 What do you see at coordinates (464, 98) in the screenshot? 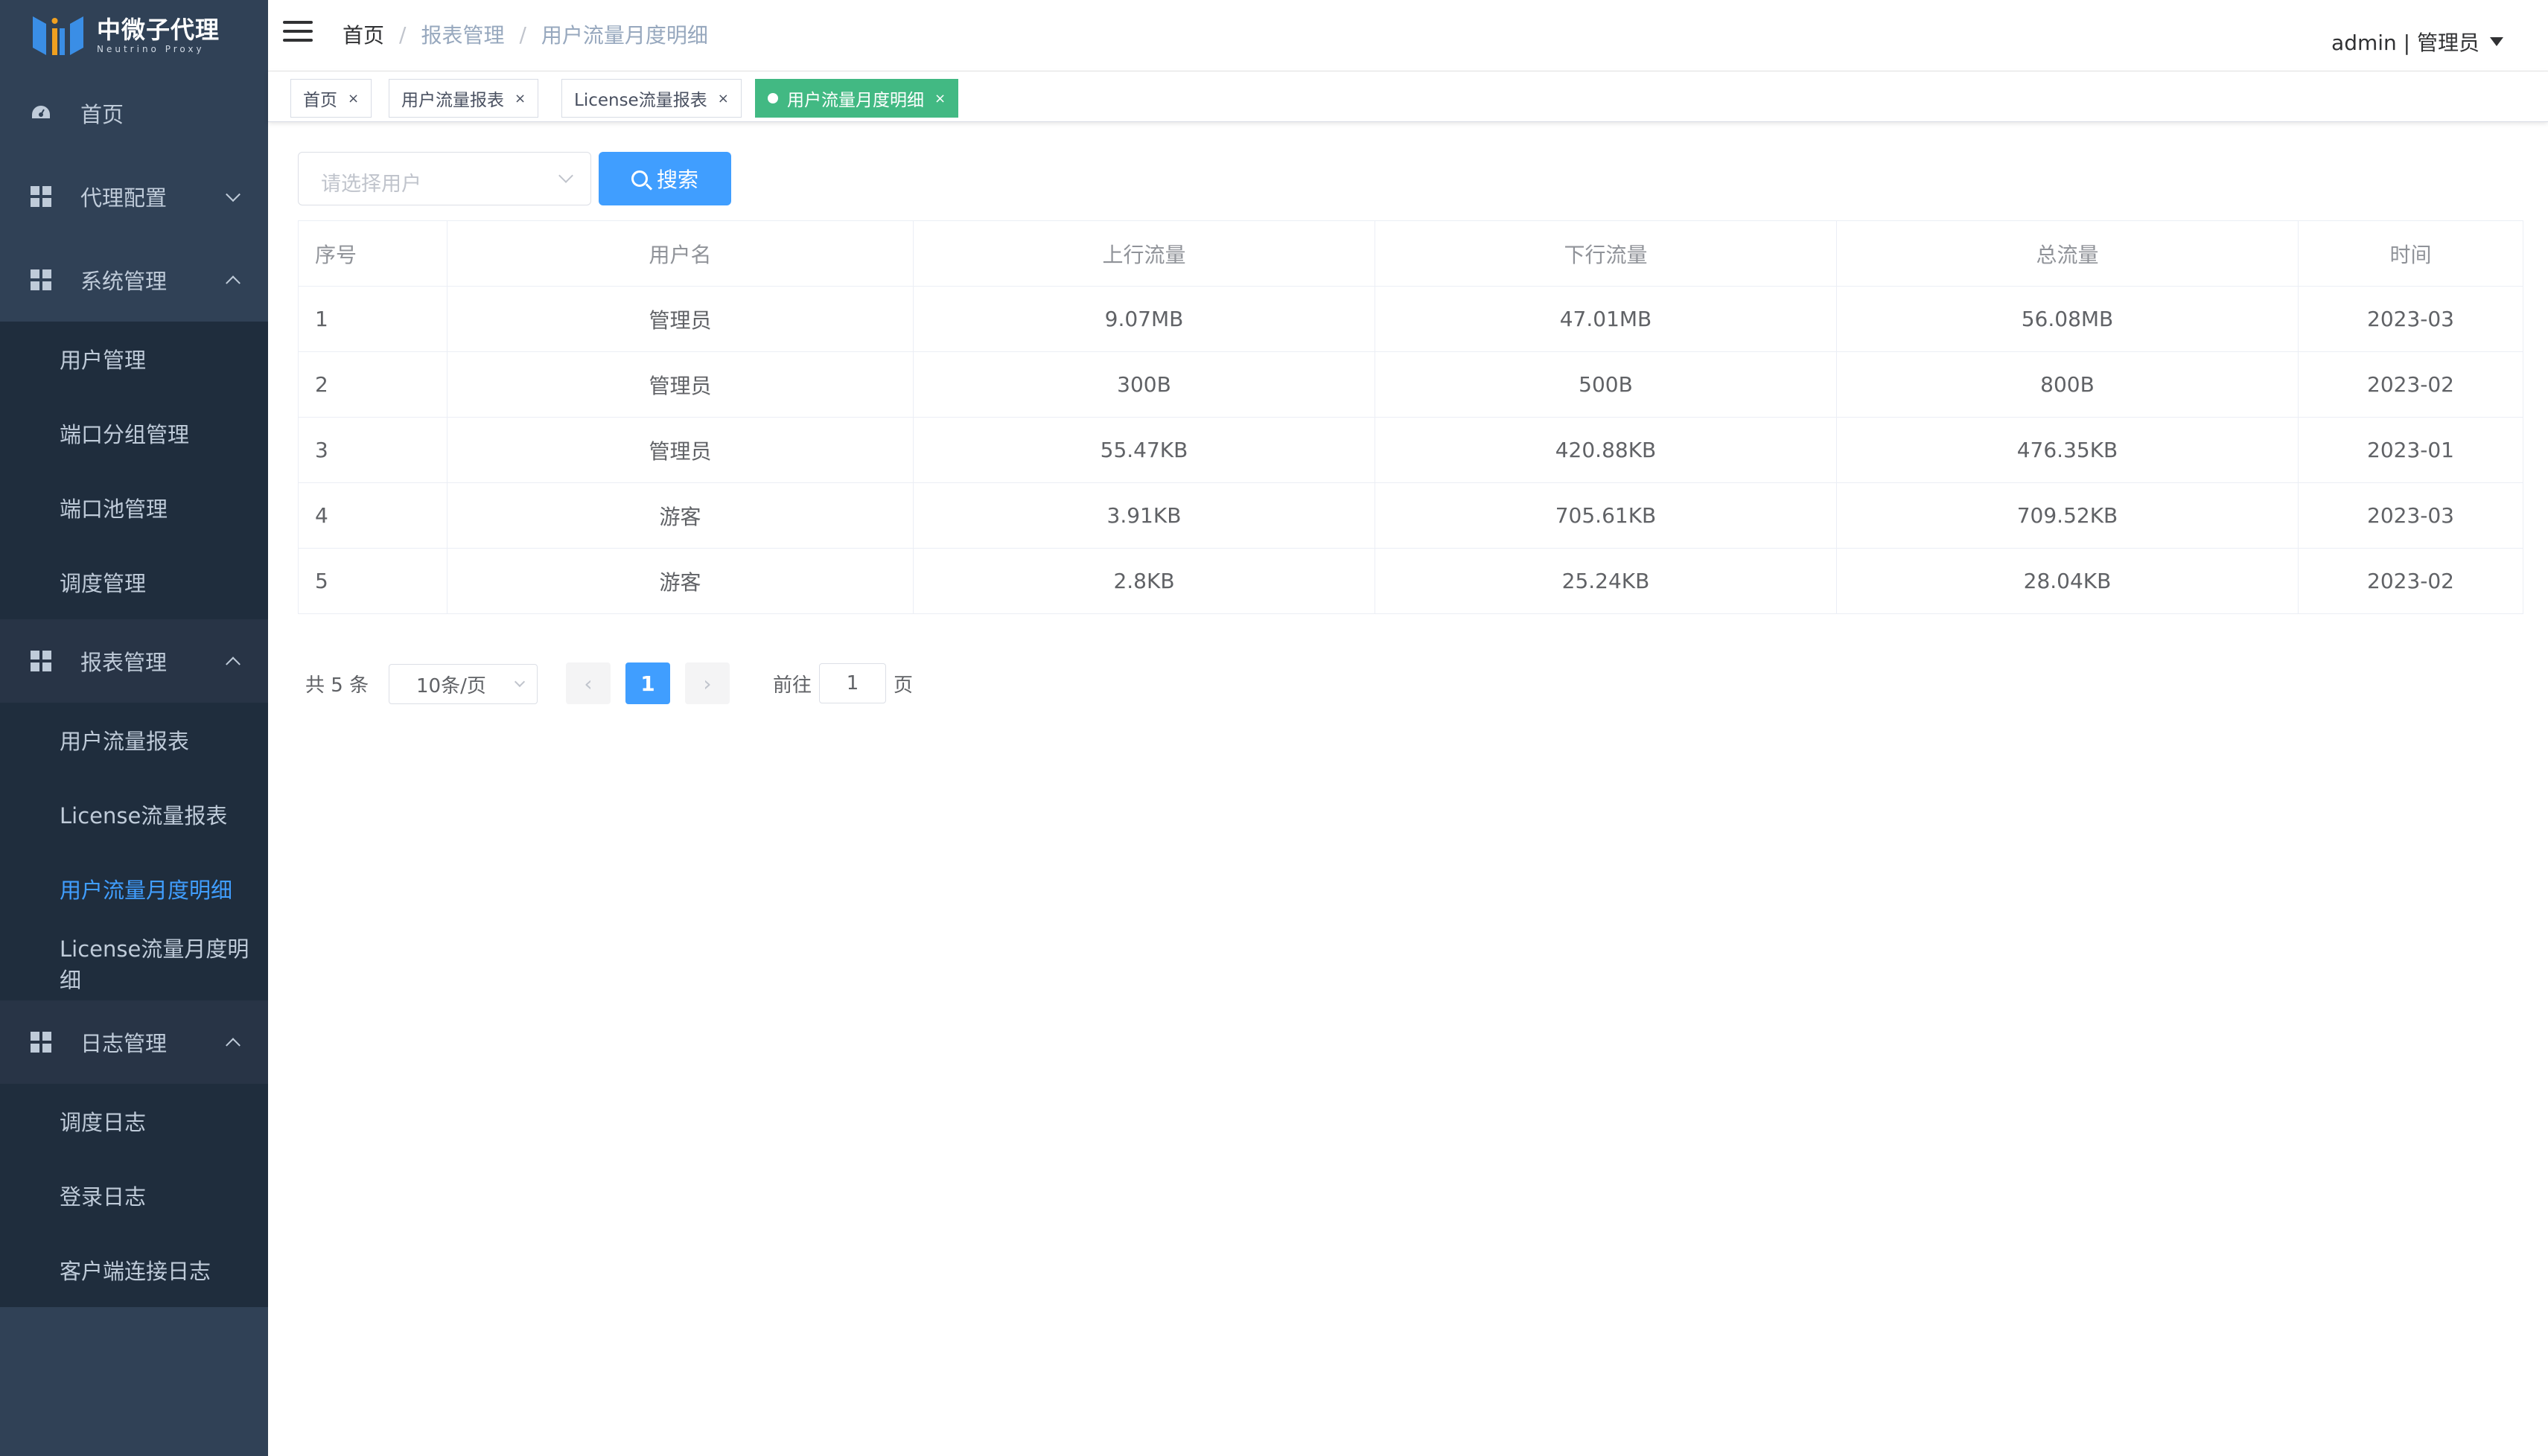
I see `tag-user-traffic-report: 用户流量报表 ×` at bounding box center [464, 98].